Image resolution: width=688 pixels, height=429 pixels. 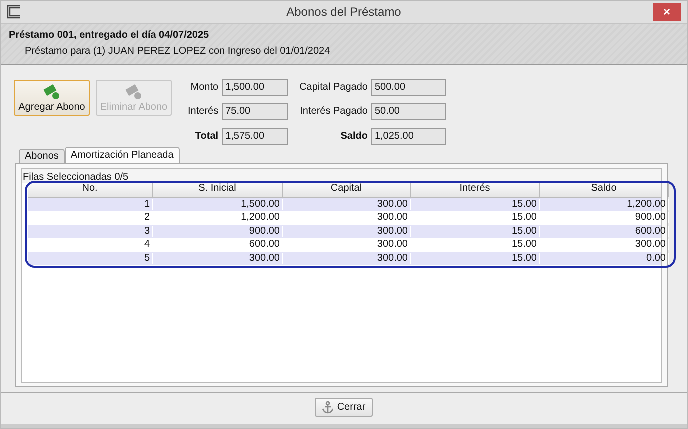 I want to click on table-cell: 1,500.00, so click(x=218, y=204).